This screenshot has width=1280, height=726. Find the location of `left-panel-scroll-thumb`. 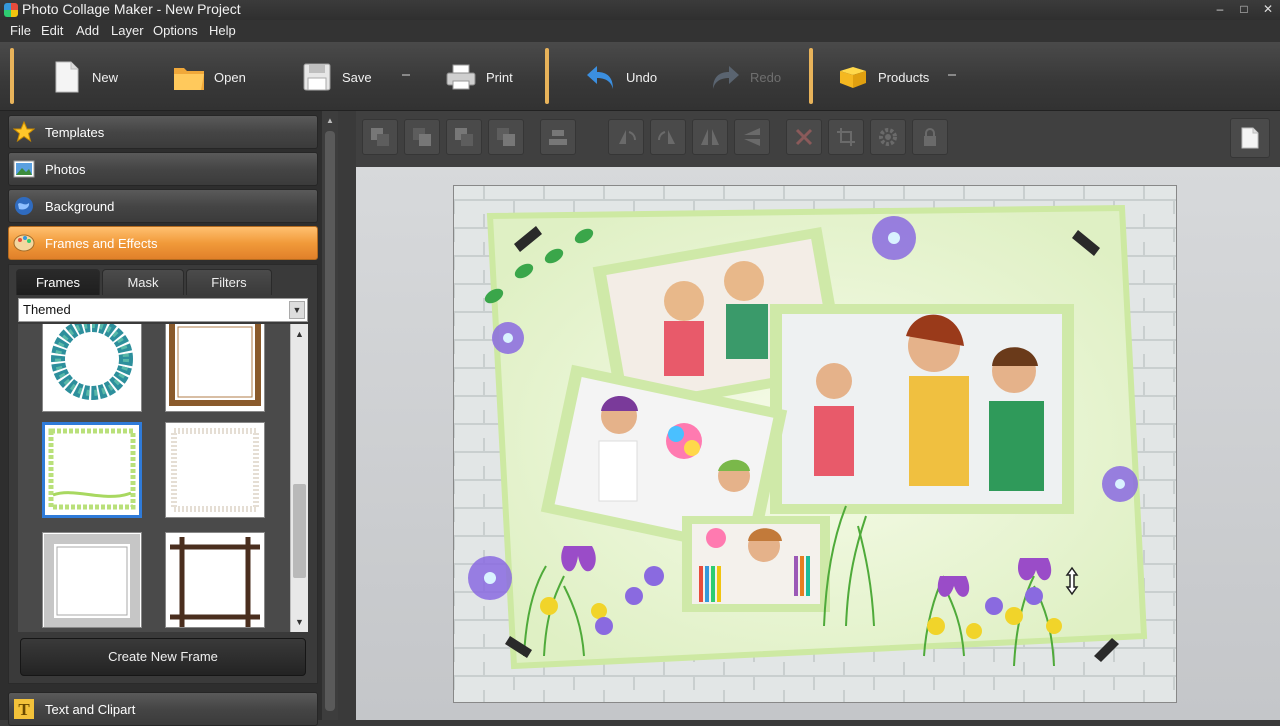

left-panel-scroll-thumb is located at coordinates (330, 421).